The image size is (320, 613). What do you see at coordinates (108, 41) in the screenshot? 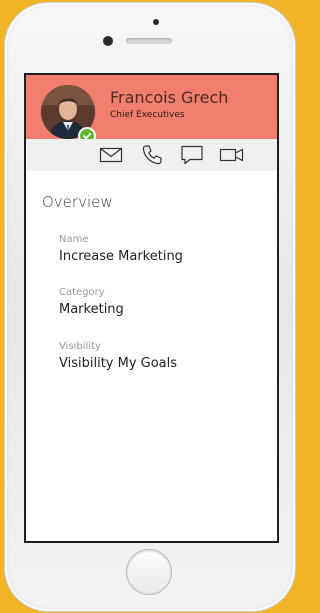
I see `front-camera` at bounding box center [108, 41].